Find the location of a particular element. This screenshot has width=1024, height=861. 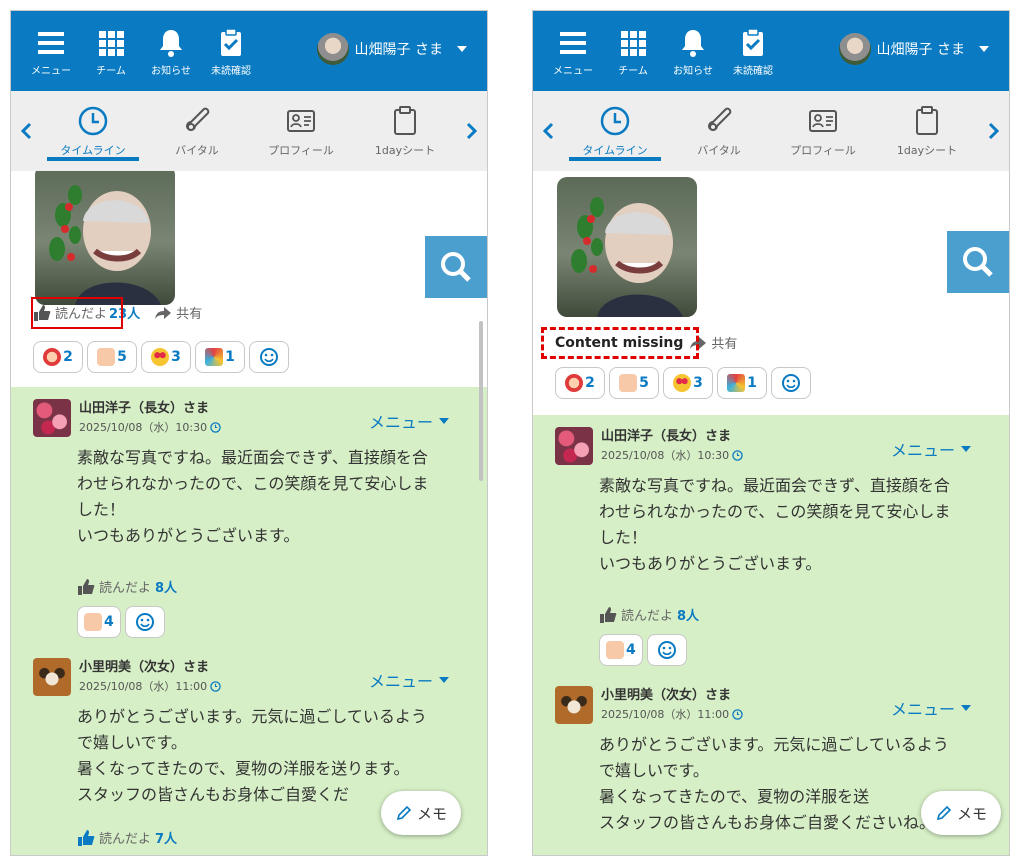

user-name: 山畑陽子 さま is located at coordinates (398, 50).